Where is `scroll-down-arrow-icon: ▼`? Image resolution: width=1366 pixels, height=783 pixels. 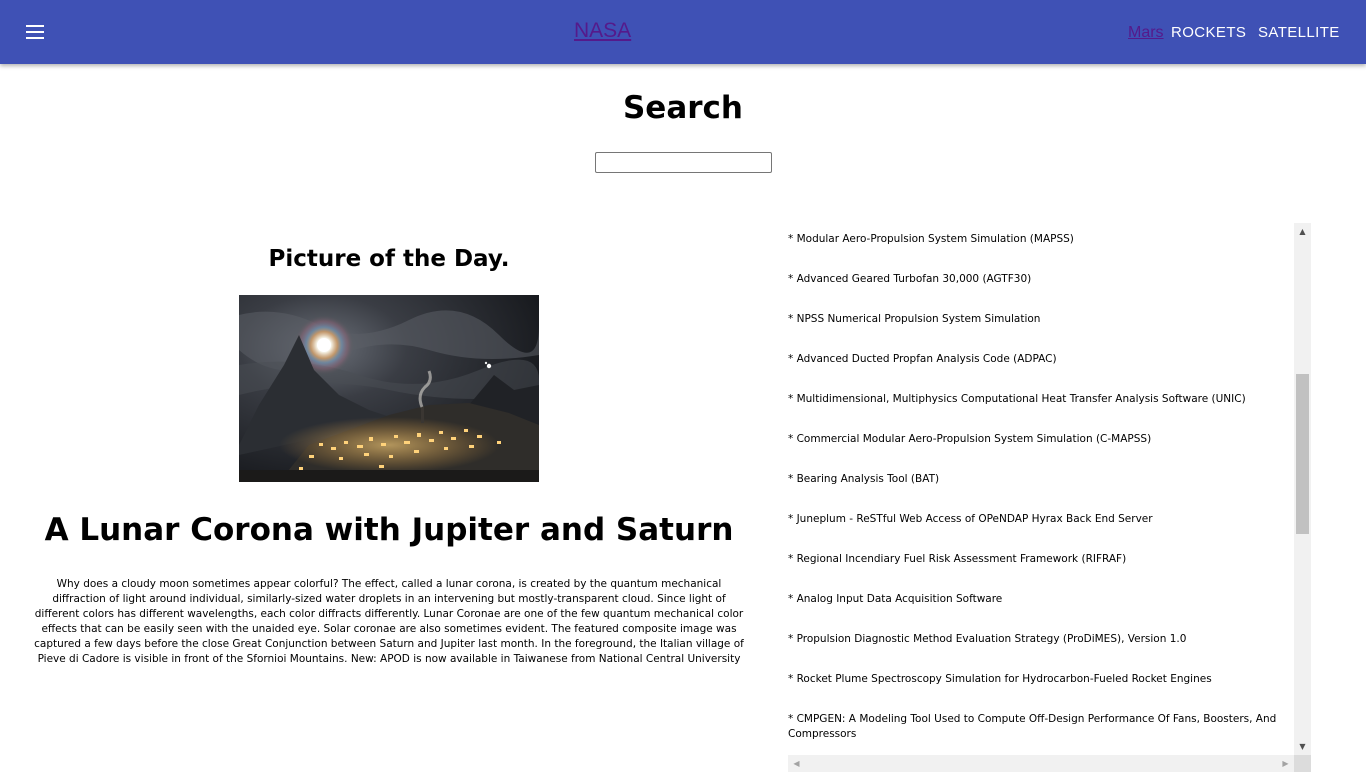 scroll-down-arrow-icon: ▼ is located at coordinates (1302, 746).